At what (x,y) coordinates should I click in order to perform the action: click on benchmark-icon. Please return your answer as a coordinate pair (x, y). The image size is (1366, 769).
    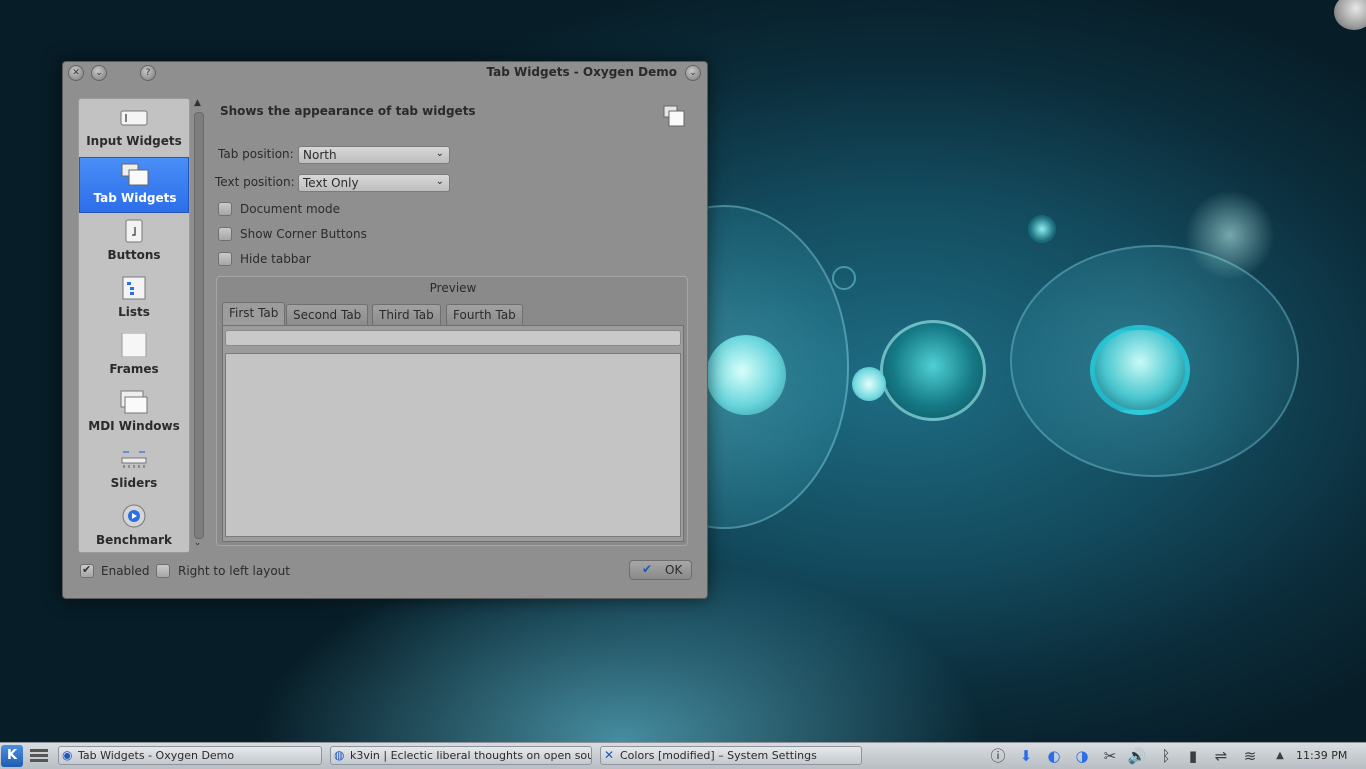
    Looking at the image, I should click on (134, 516).